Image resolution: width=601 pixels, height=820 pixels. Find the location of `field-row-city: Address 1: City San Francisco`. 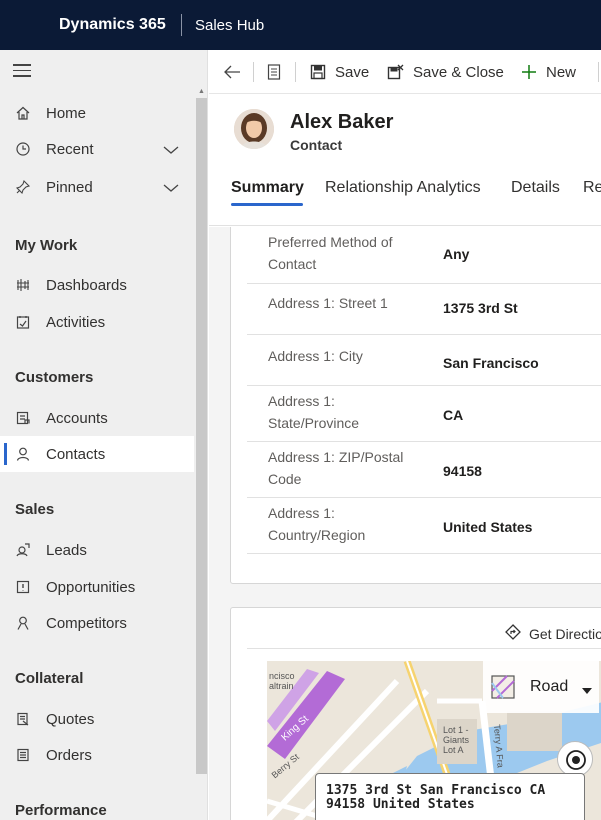

field-row-city: Address 1: City San Francisco is located at coordinates (424, 360).